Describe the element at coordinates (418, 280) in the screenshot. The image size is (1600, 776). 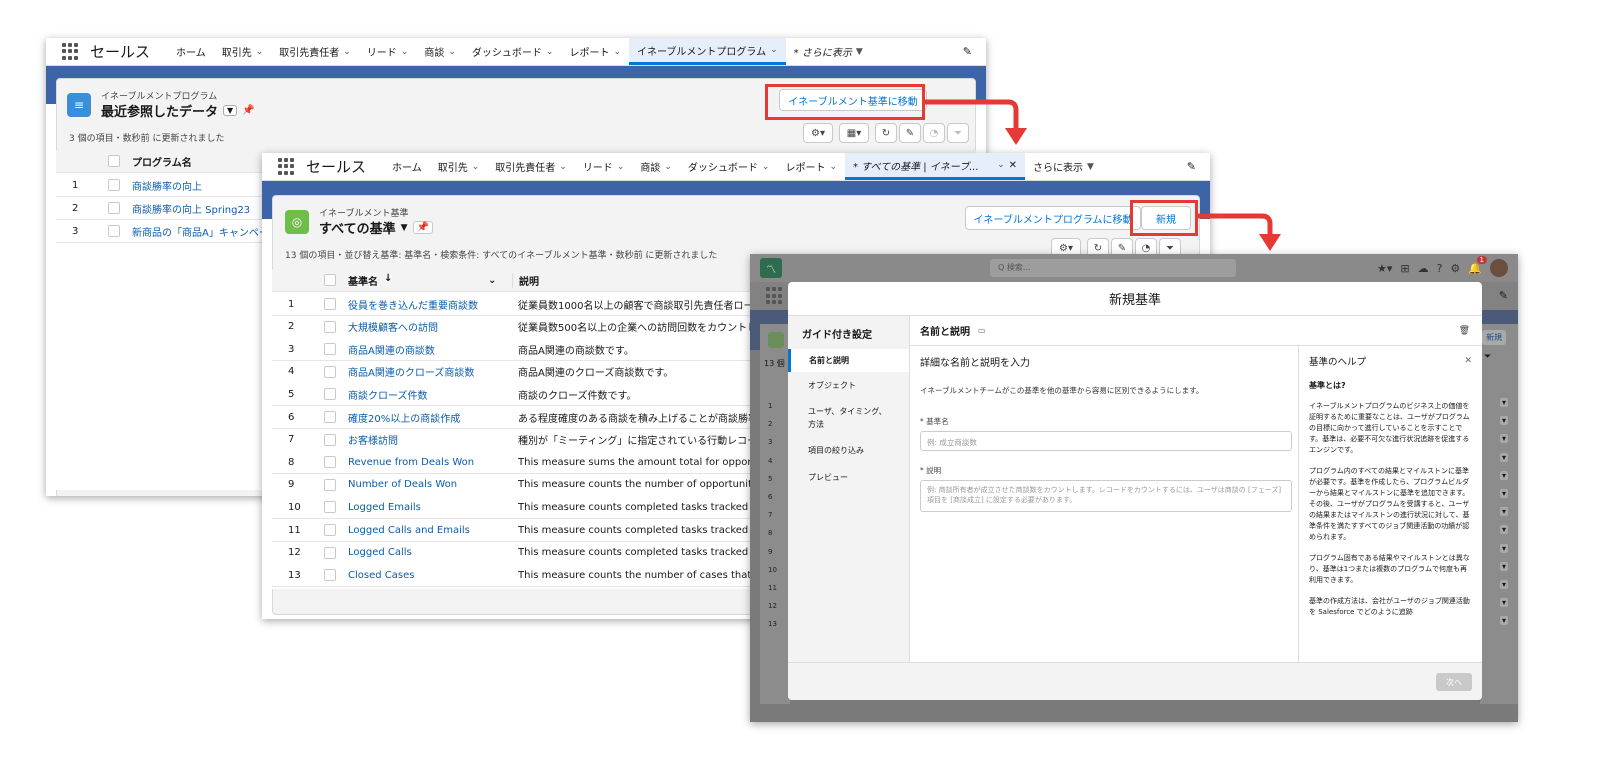
I see `column-header-measure-name: 基準名 ↓` at that location.